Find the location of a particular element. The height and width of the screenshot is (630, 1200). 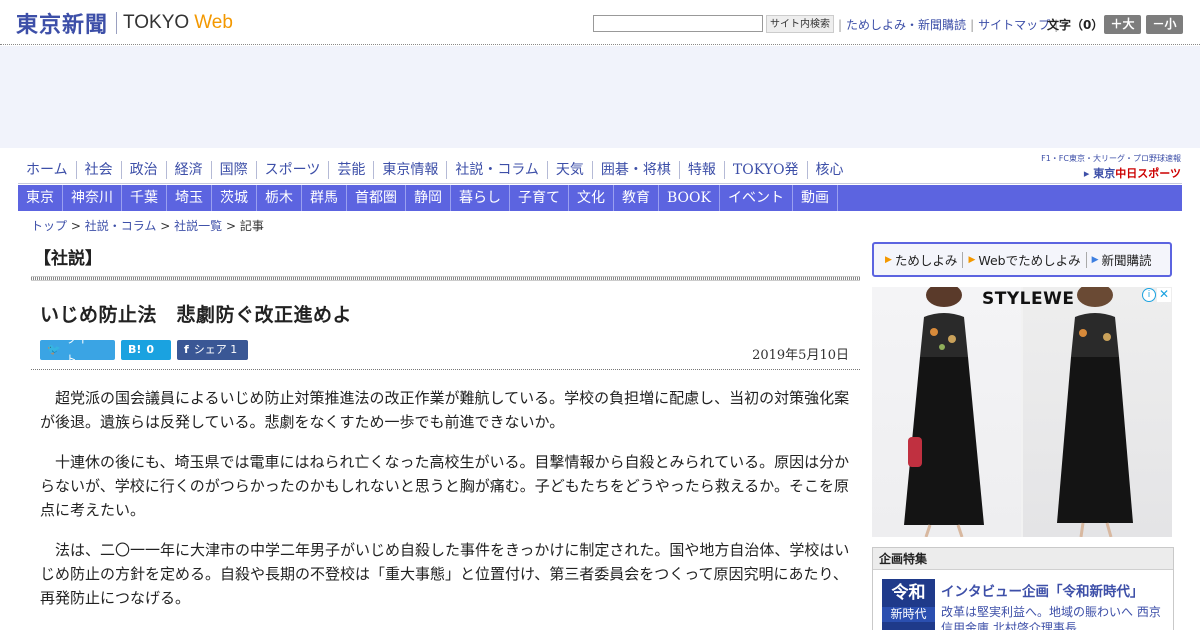

nav-home: ホーム is located at coordinates (47, 170).